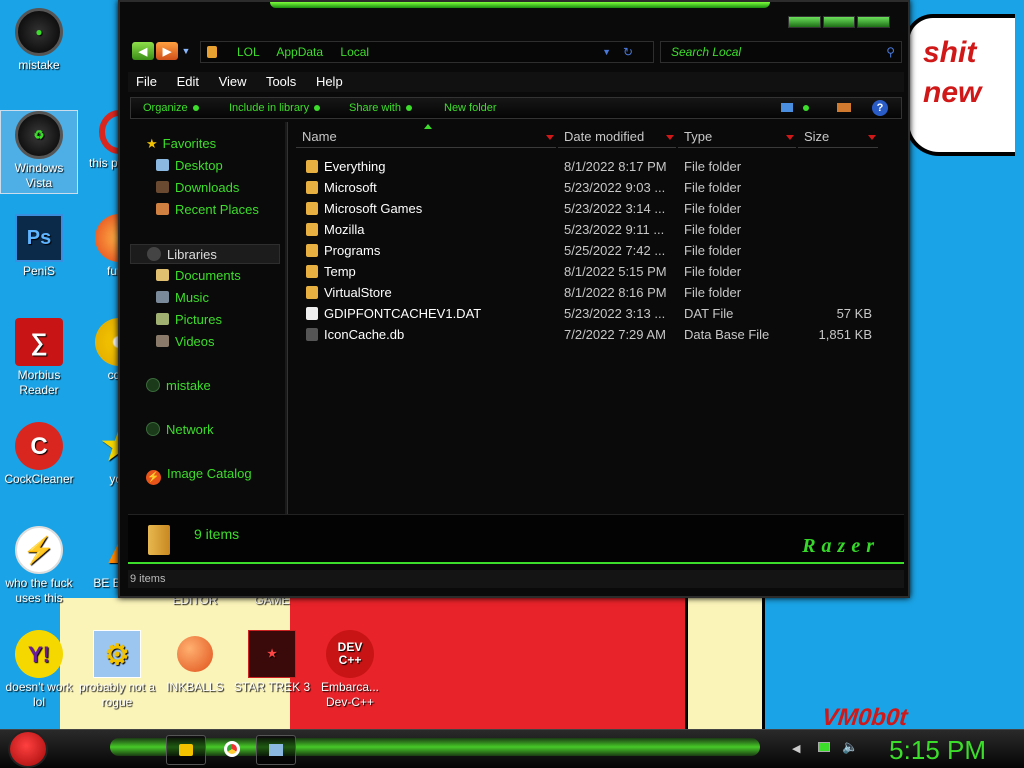 The height and width of the screenshot is (768, 1024). What do you see at coordinates (838, 138) in the screenshot?
I see `column-header-size: Size` at bounding box center [838, 138].